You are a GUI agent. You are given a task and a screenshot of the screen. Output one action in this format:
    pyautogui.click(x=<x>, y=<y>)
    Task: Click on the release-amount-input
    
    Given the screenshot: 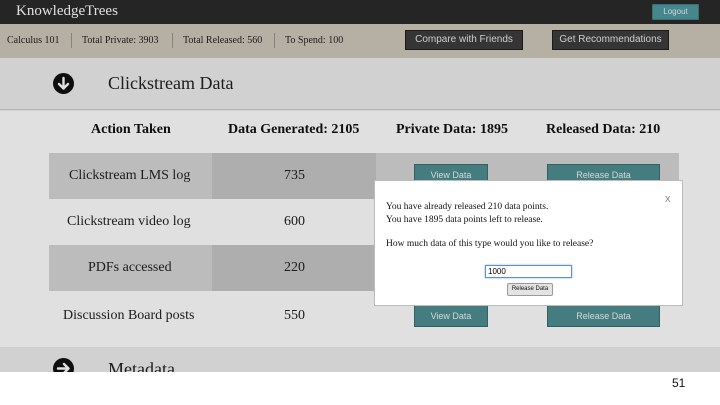 What is the action you would take?
    pyautogui.click(x=528, y=271)
    